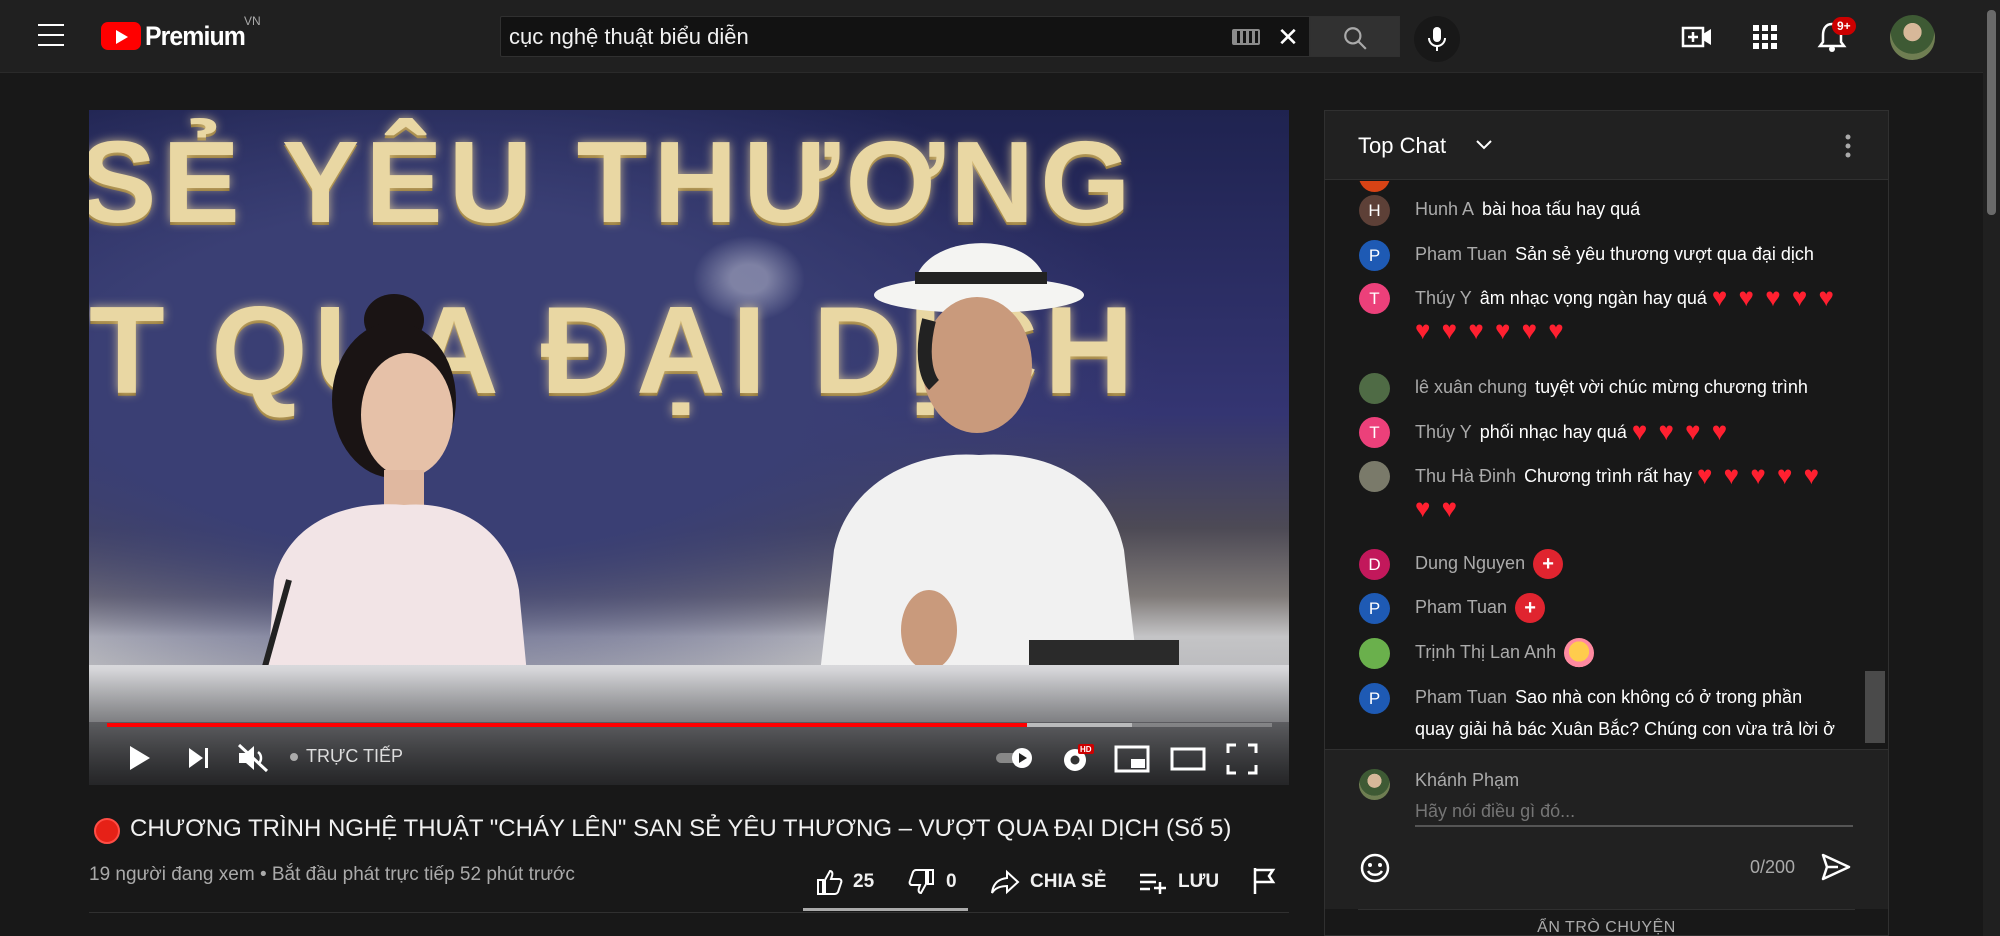 The image size is (2000, 936). Describe the element at coordinates (1374, 210) in the screenshot. I see `chat-author-avatar: H` at that location.